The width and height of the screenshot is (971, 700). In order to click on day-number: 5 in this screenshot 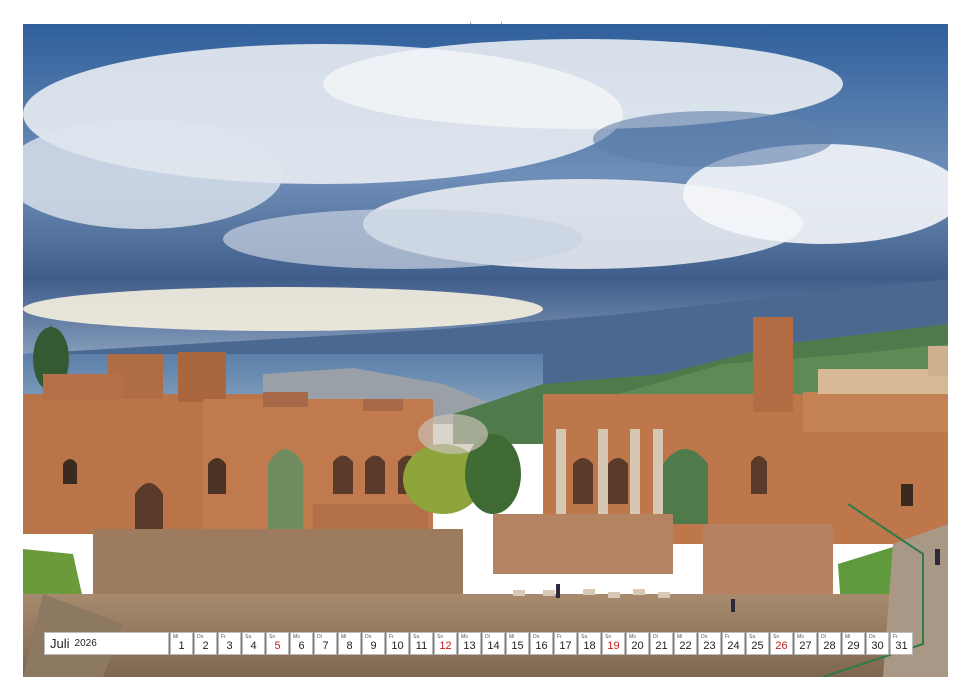, I will do `click(277, 646)`.